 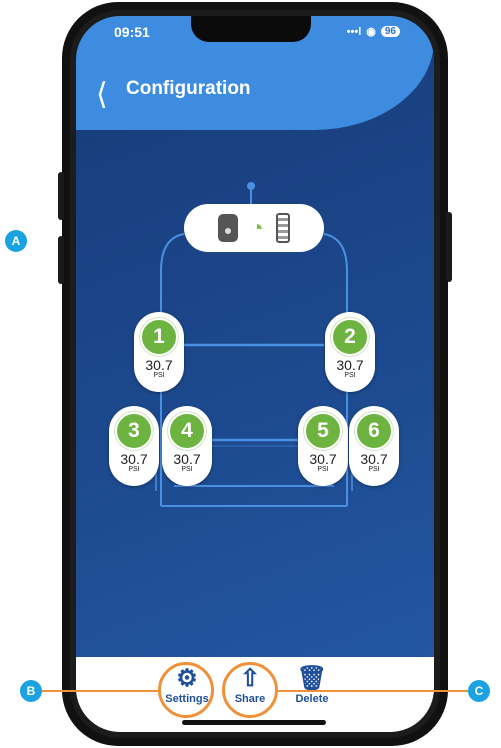 What do you see at coordinates (354, 31) in the screenshot?
I see `signal-icon: •••l` at bounding box center [354, 31].